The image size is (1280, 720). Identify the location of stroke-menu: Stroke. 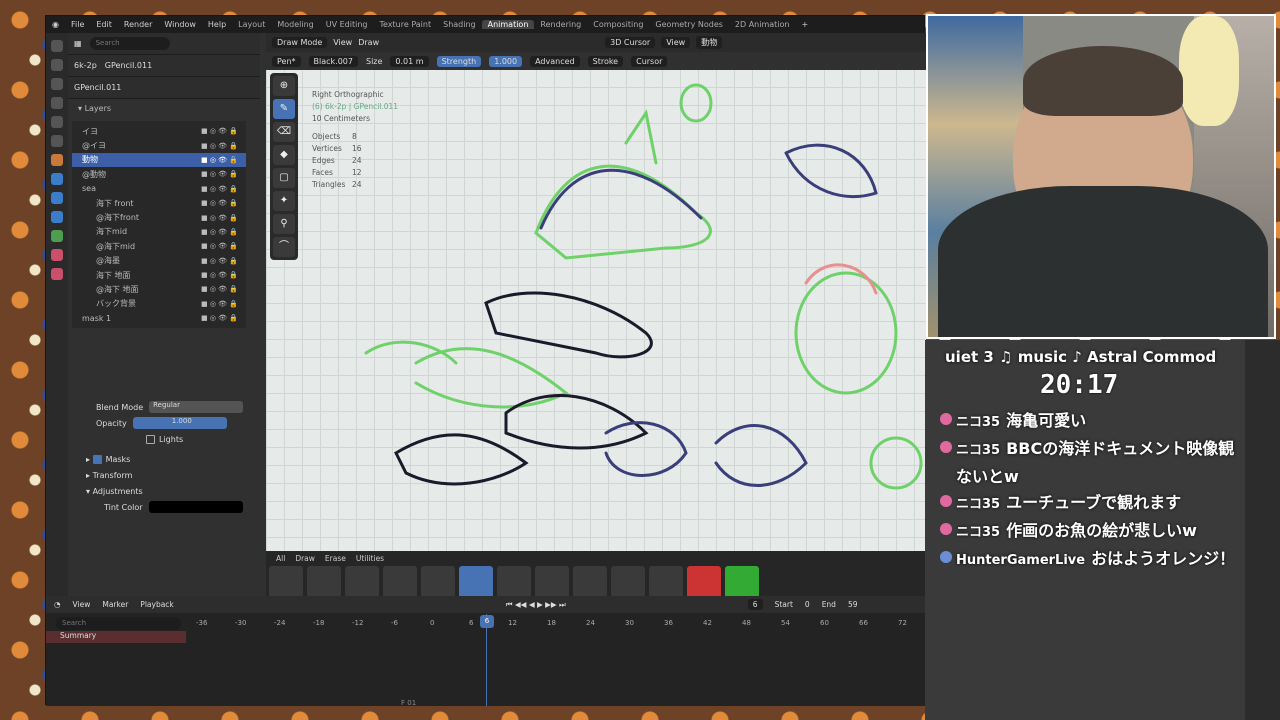
(605, 61).